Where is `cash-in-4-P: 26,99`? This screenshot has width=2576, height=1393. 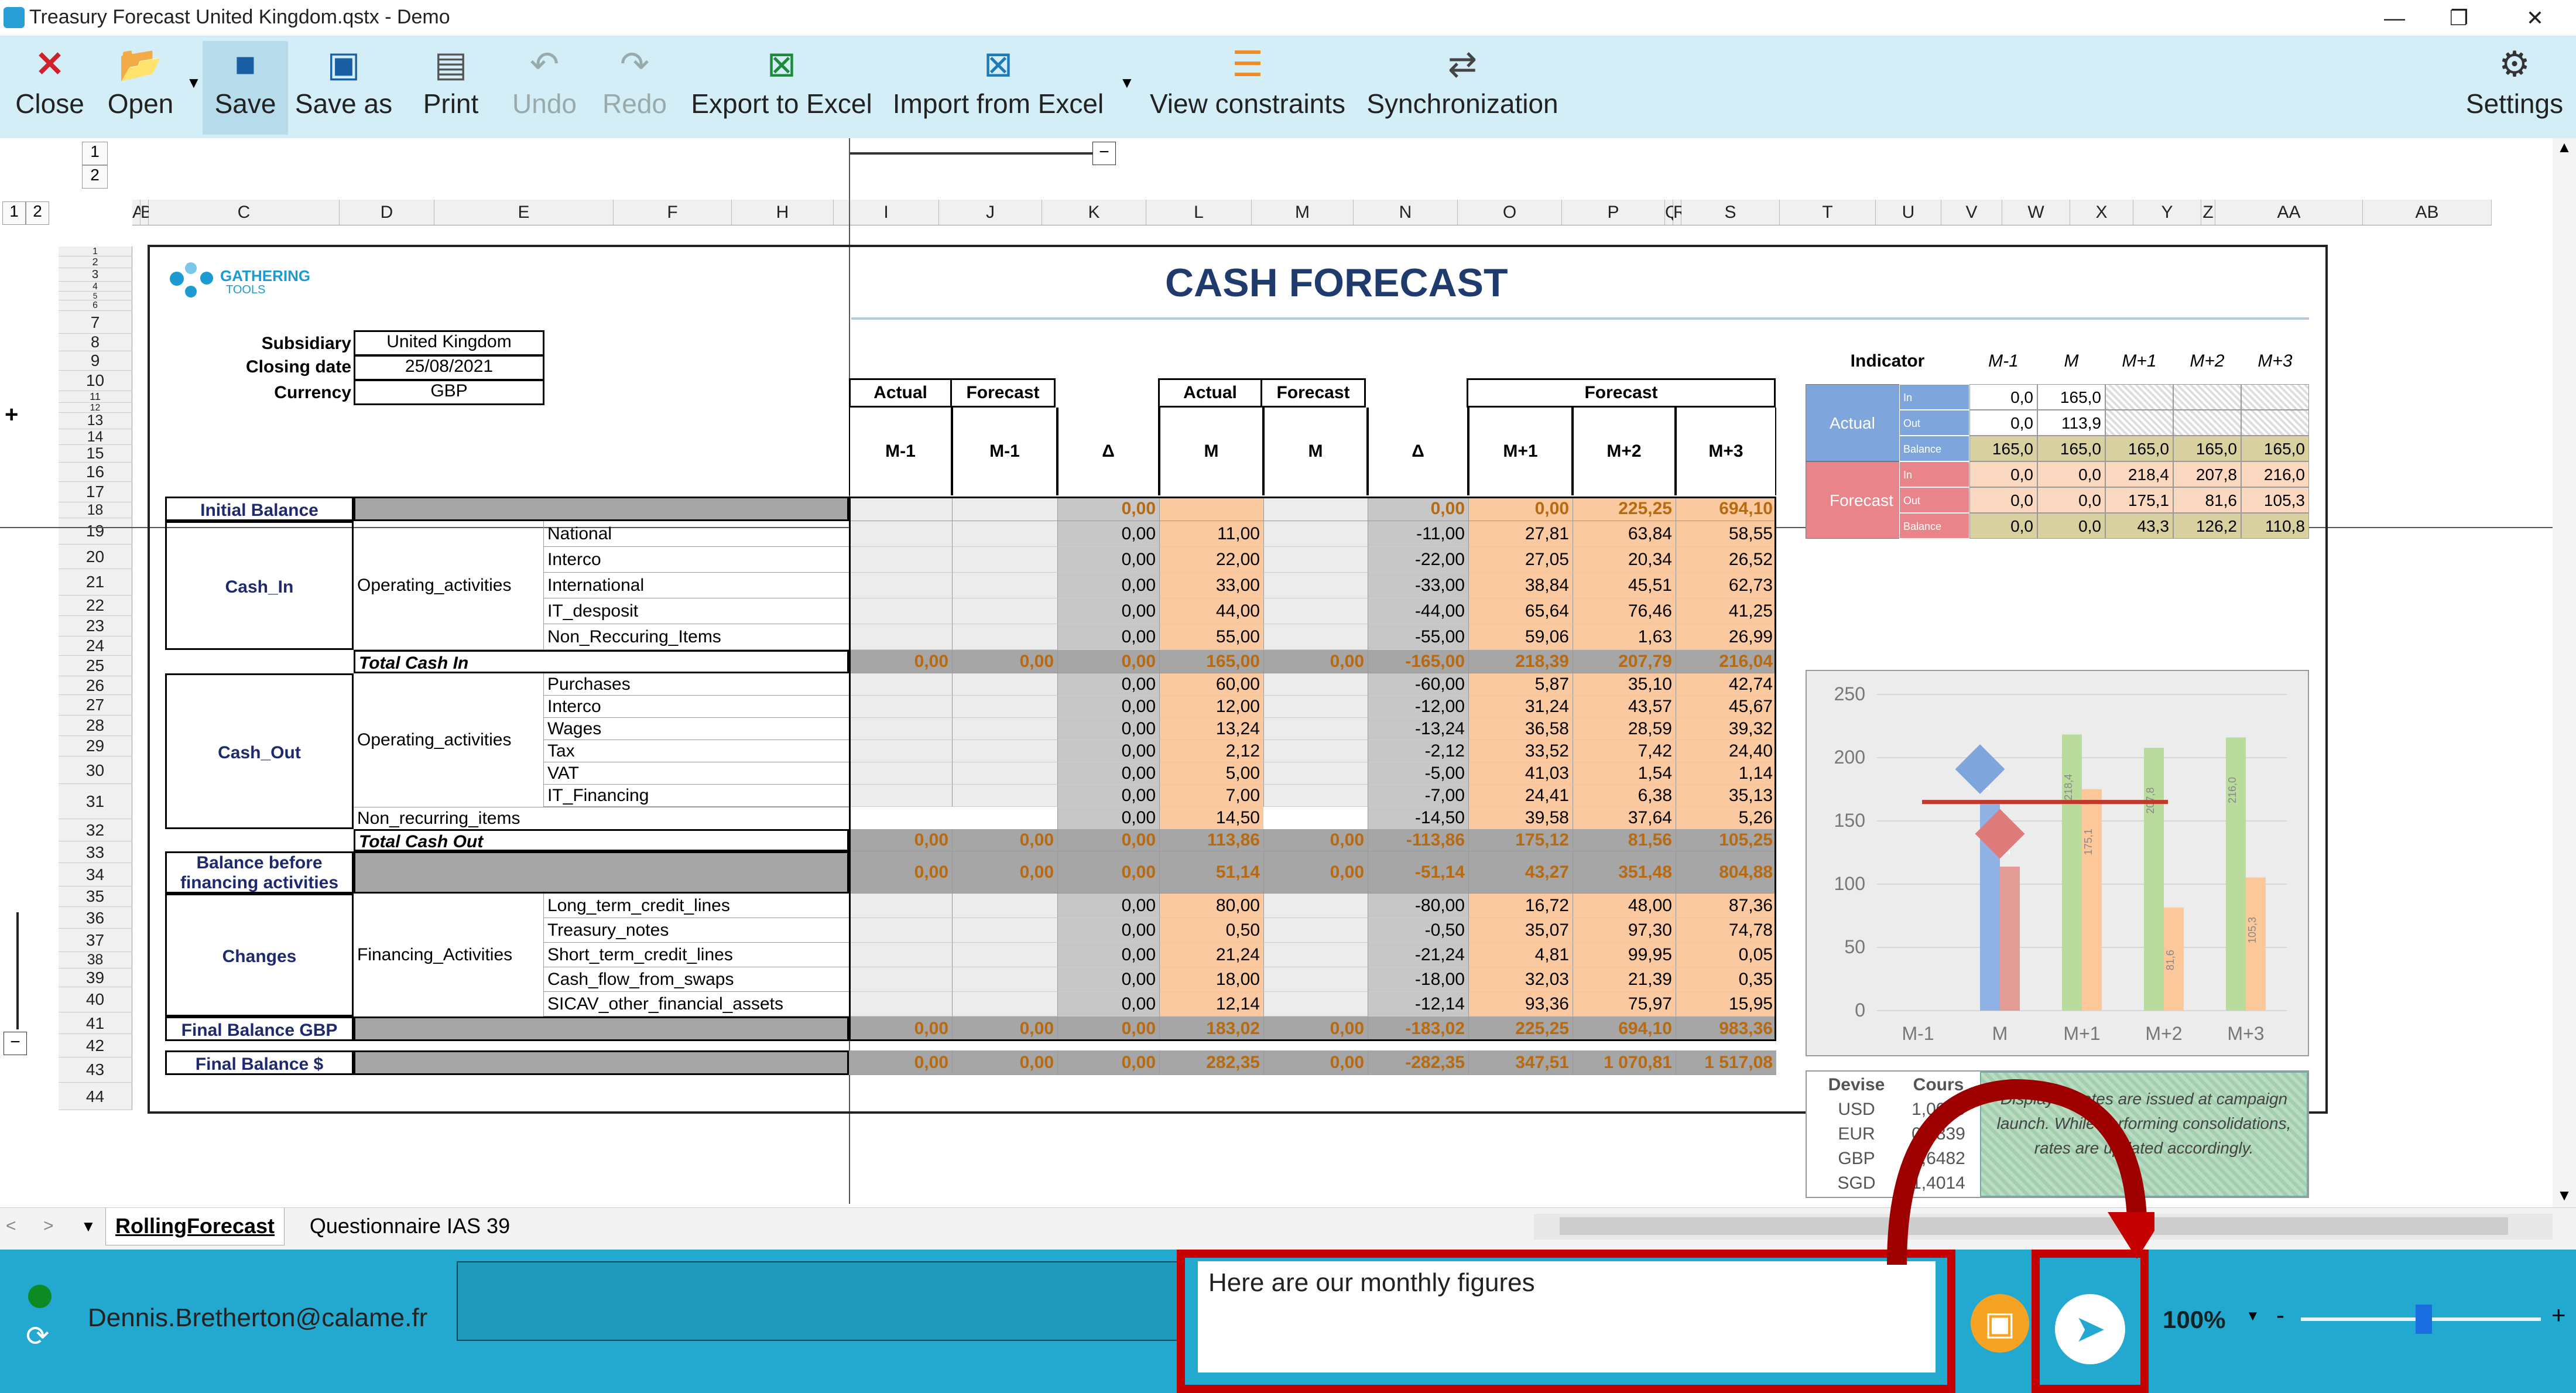 cash-in-4-P: 26,99 is located at coordinates (1726, 637).